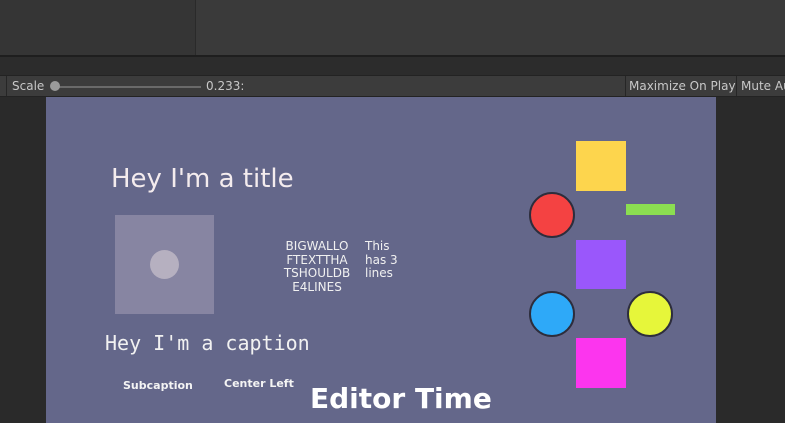  I want to click on text-line: BIGWALLO, so click(317, 246).